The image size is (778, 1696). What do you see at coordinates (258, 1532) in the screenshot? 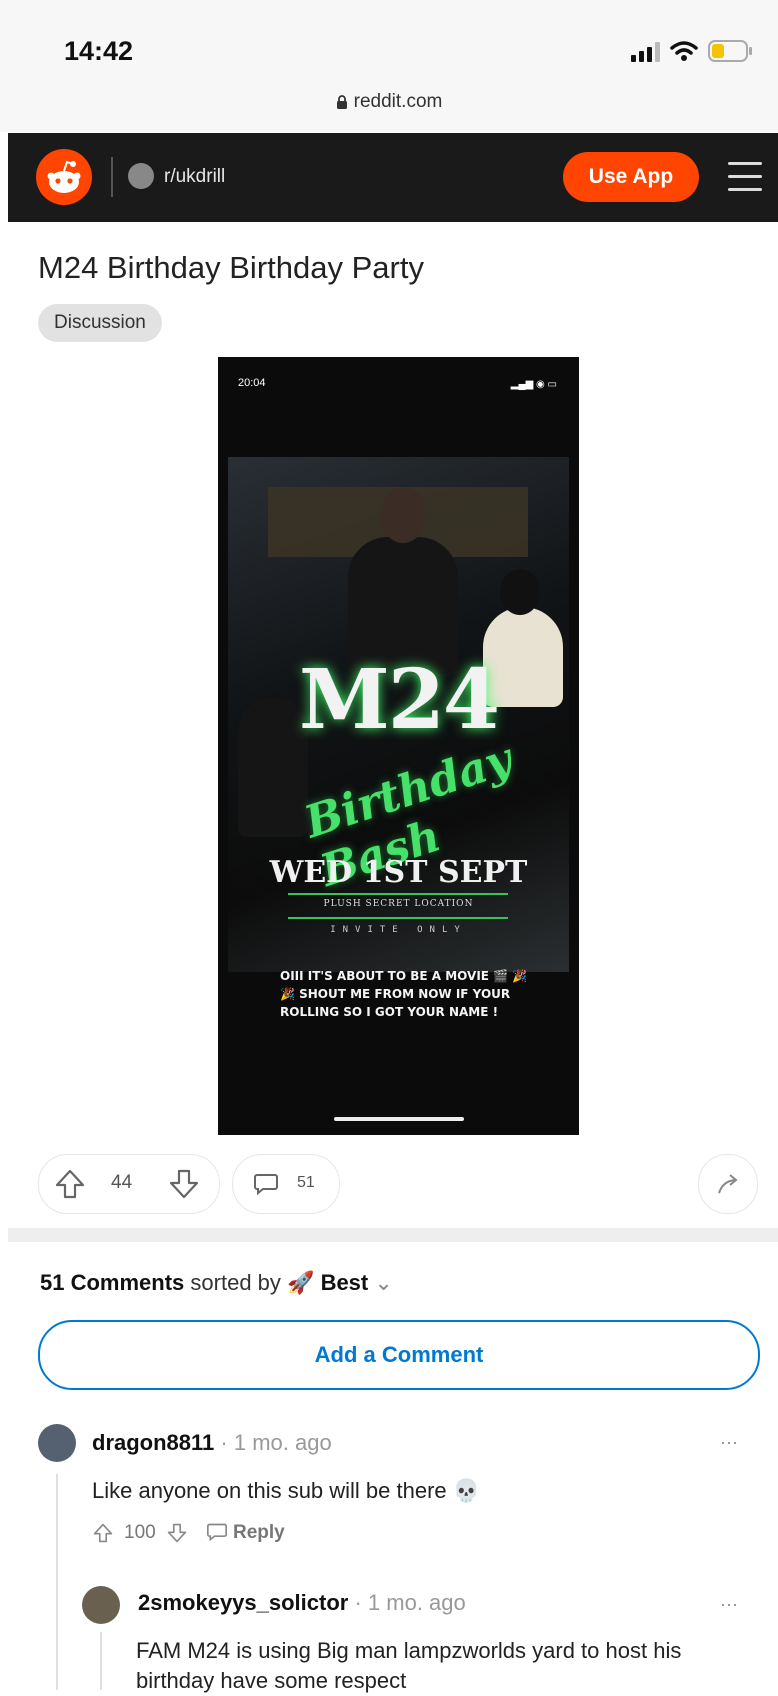
I see `reply-label: Reply` at bounding box center [258, 1532].